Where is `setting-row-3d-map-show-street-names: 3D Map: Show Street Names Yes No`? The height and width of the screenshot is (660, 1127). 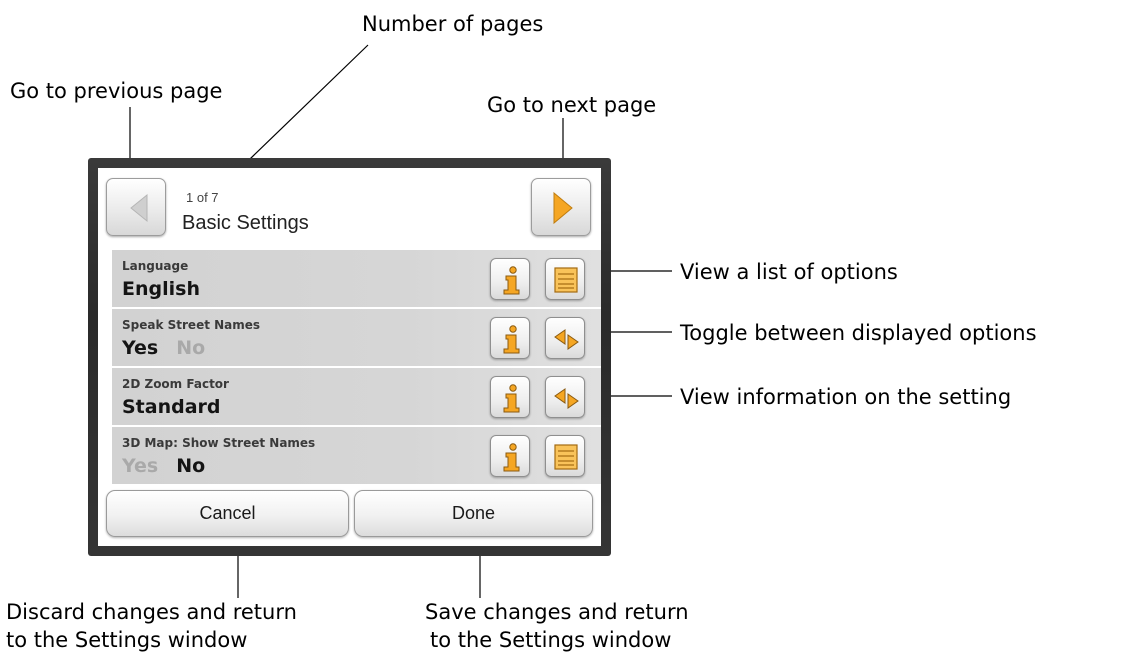 setting-row-3d-map-show-street-names: 3D Map: Show Street Names Yes No is located at coordinates (356, 455).